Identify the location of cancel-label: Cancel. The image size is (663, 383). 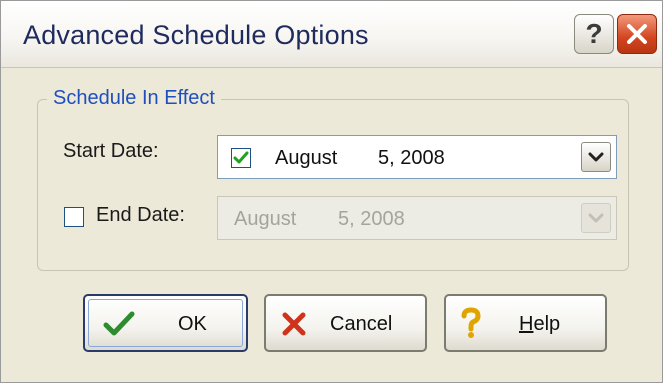
(361, 324).